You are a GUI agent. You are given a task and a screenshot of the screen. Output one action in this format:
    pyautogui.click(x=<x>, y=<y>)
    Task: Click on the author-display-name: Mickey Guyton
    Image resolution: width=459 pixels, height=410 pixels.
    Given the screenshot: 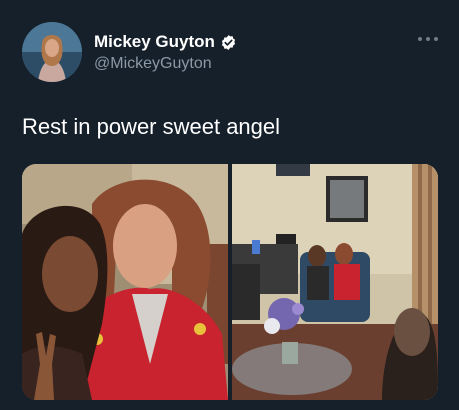 What is the action you would take?
    pyautogui.click(x=154, y=42)
    